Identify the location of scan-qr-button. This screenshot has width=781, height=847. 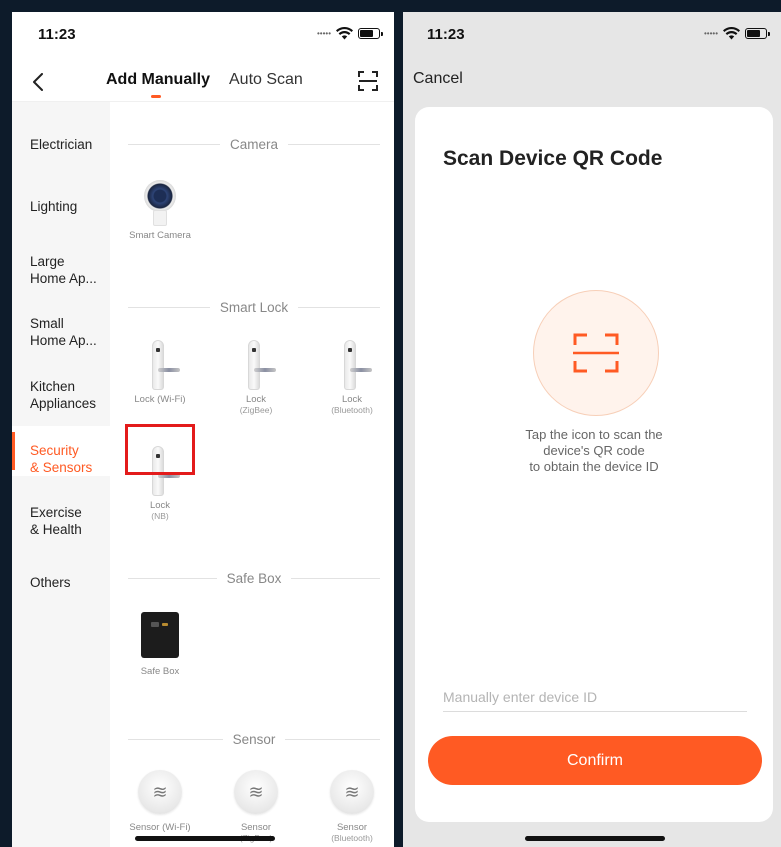
(596, 353).